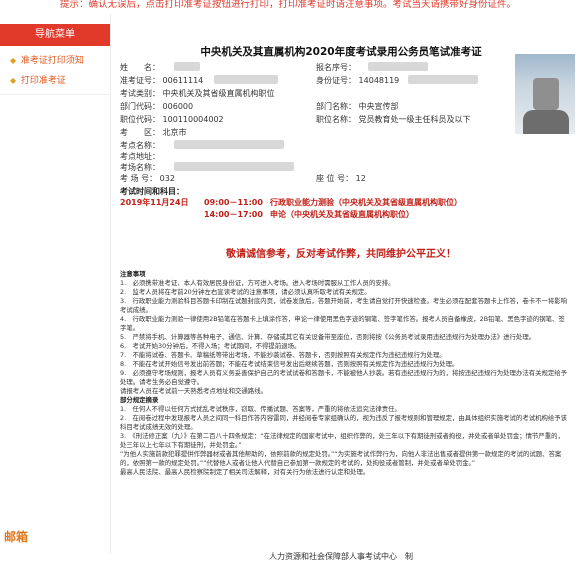  What do you see at coordinates (16, 537) in the screenshot?
I see `sidebar-footer-label: 邮箱` at bounding box center [16, 537].